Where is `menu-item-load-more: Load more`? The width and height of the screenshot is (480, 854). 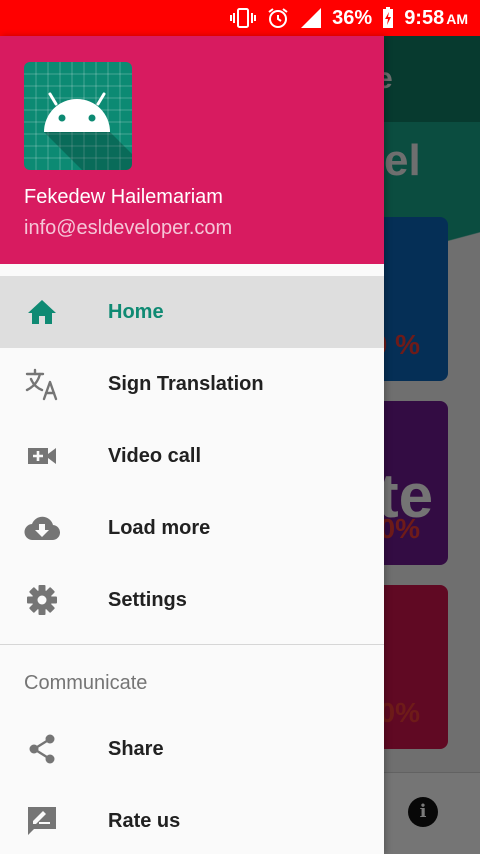 menu-item-load-more: Load more is located at coordinates (192, 528).